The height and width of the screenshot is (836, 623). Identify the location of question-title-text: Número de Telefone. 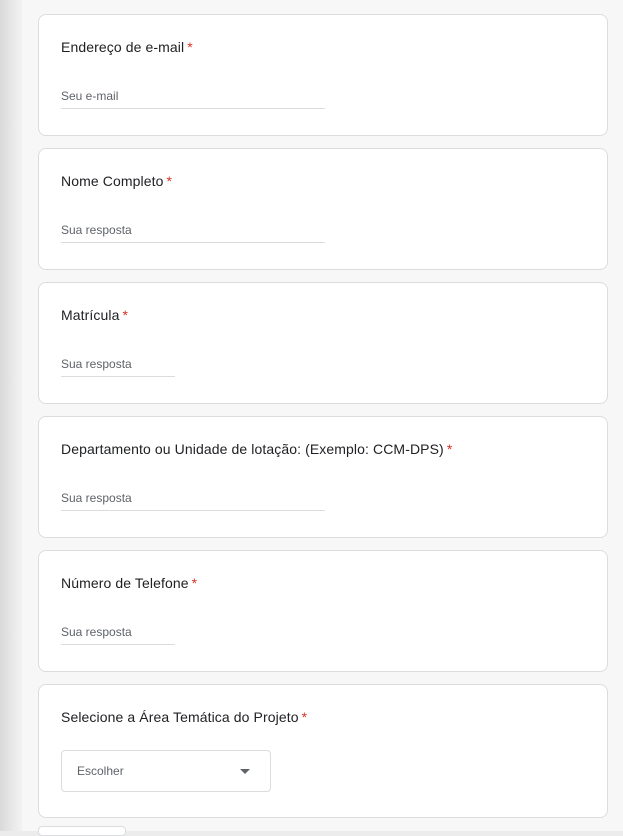
(125, 583).